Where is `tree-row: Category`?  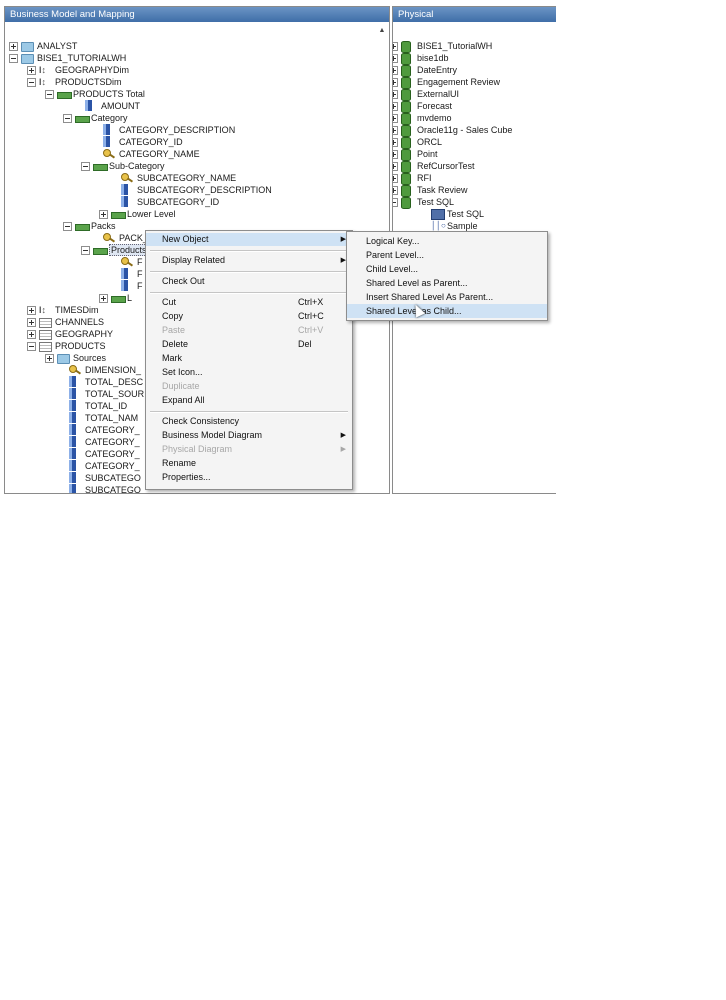
tree-row: Category is located at coordinates (95, 118).